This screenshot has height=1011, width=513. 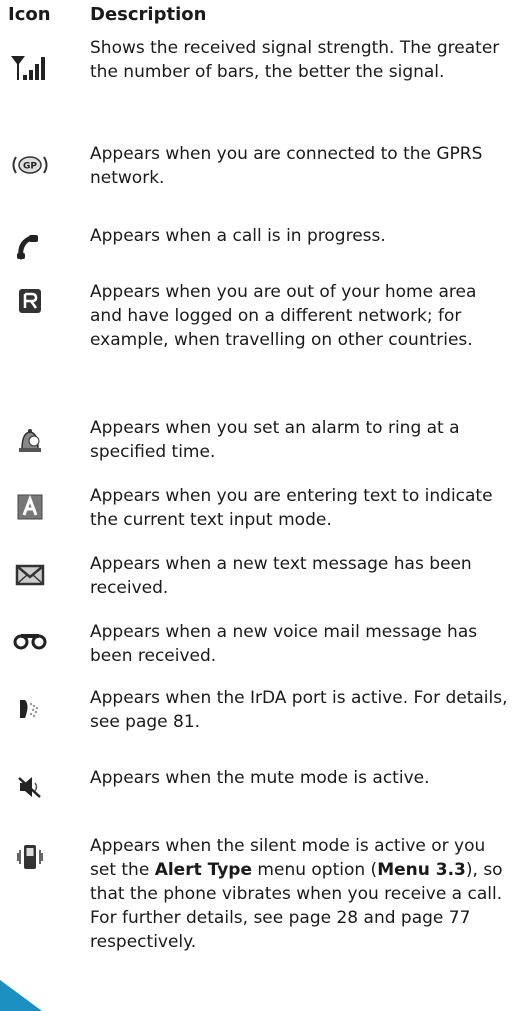 What do you see at coordinates (148, 14) in the screenshot?
I see `description-column-header: Description` at bounding box center [148, 14].